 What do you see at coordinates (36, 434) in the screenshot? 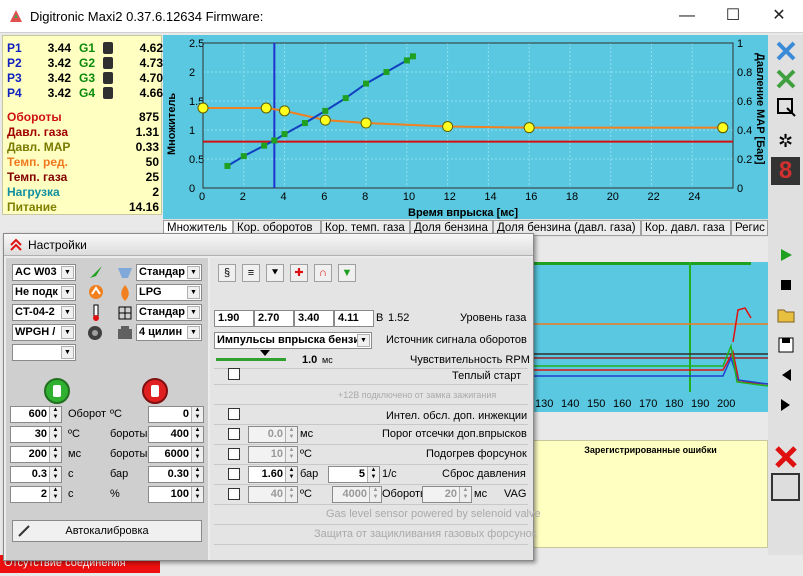
I see `left-spin-a: 30 ▲ ▼` at bounding box center [36, 434].